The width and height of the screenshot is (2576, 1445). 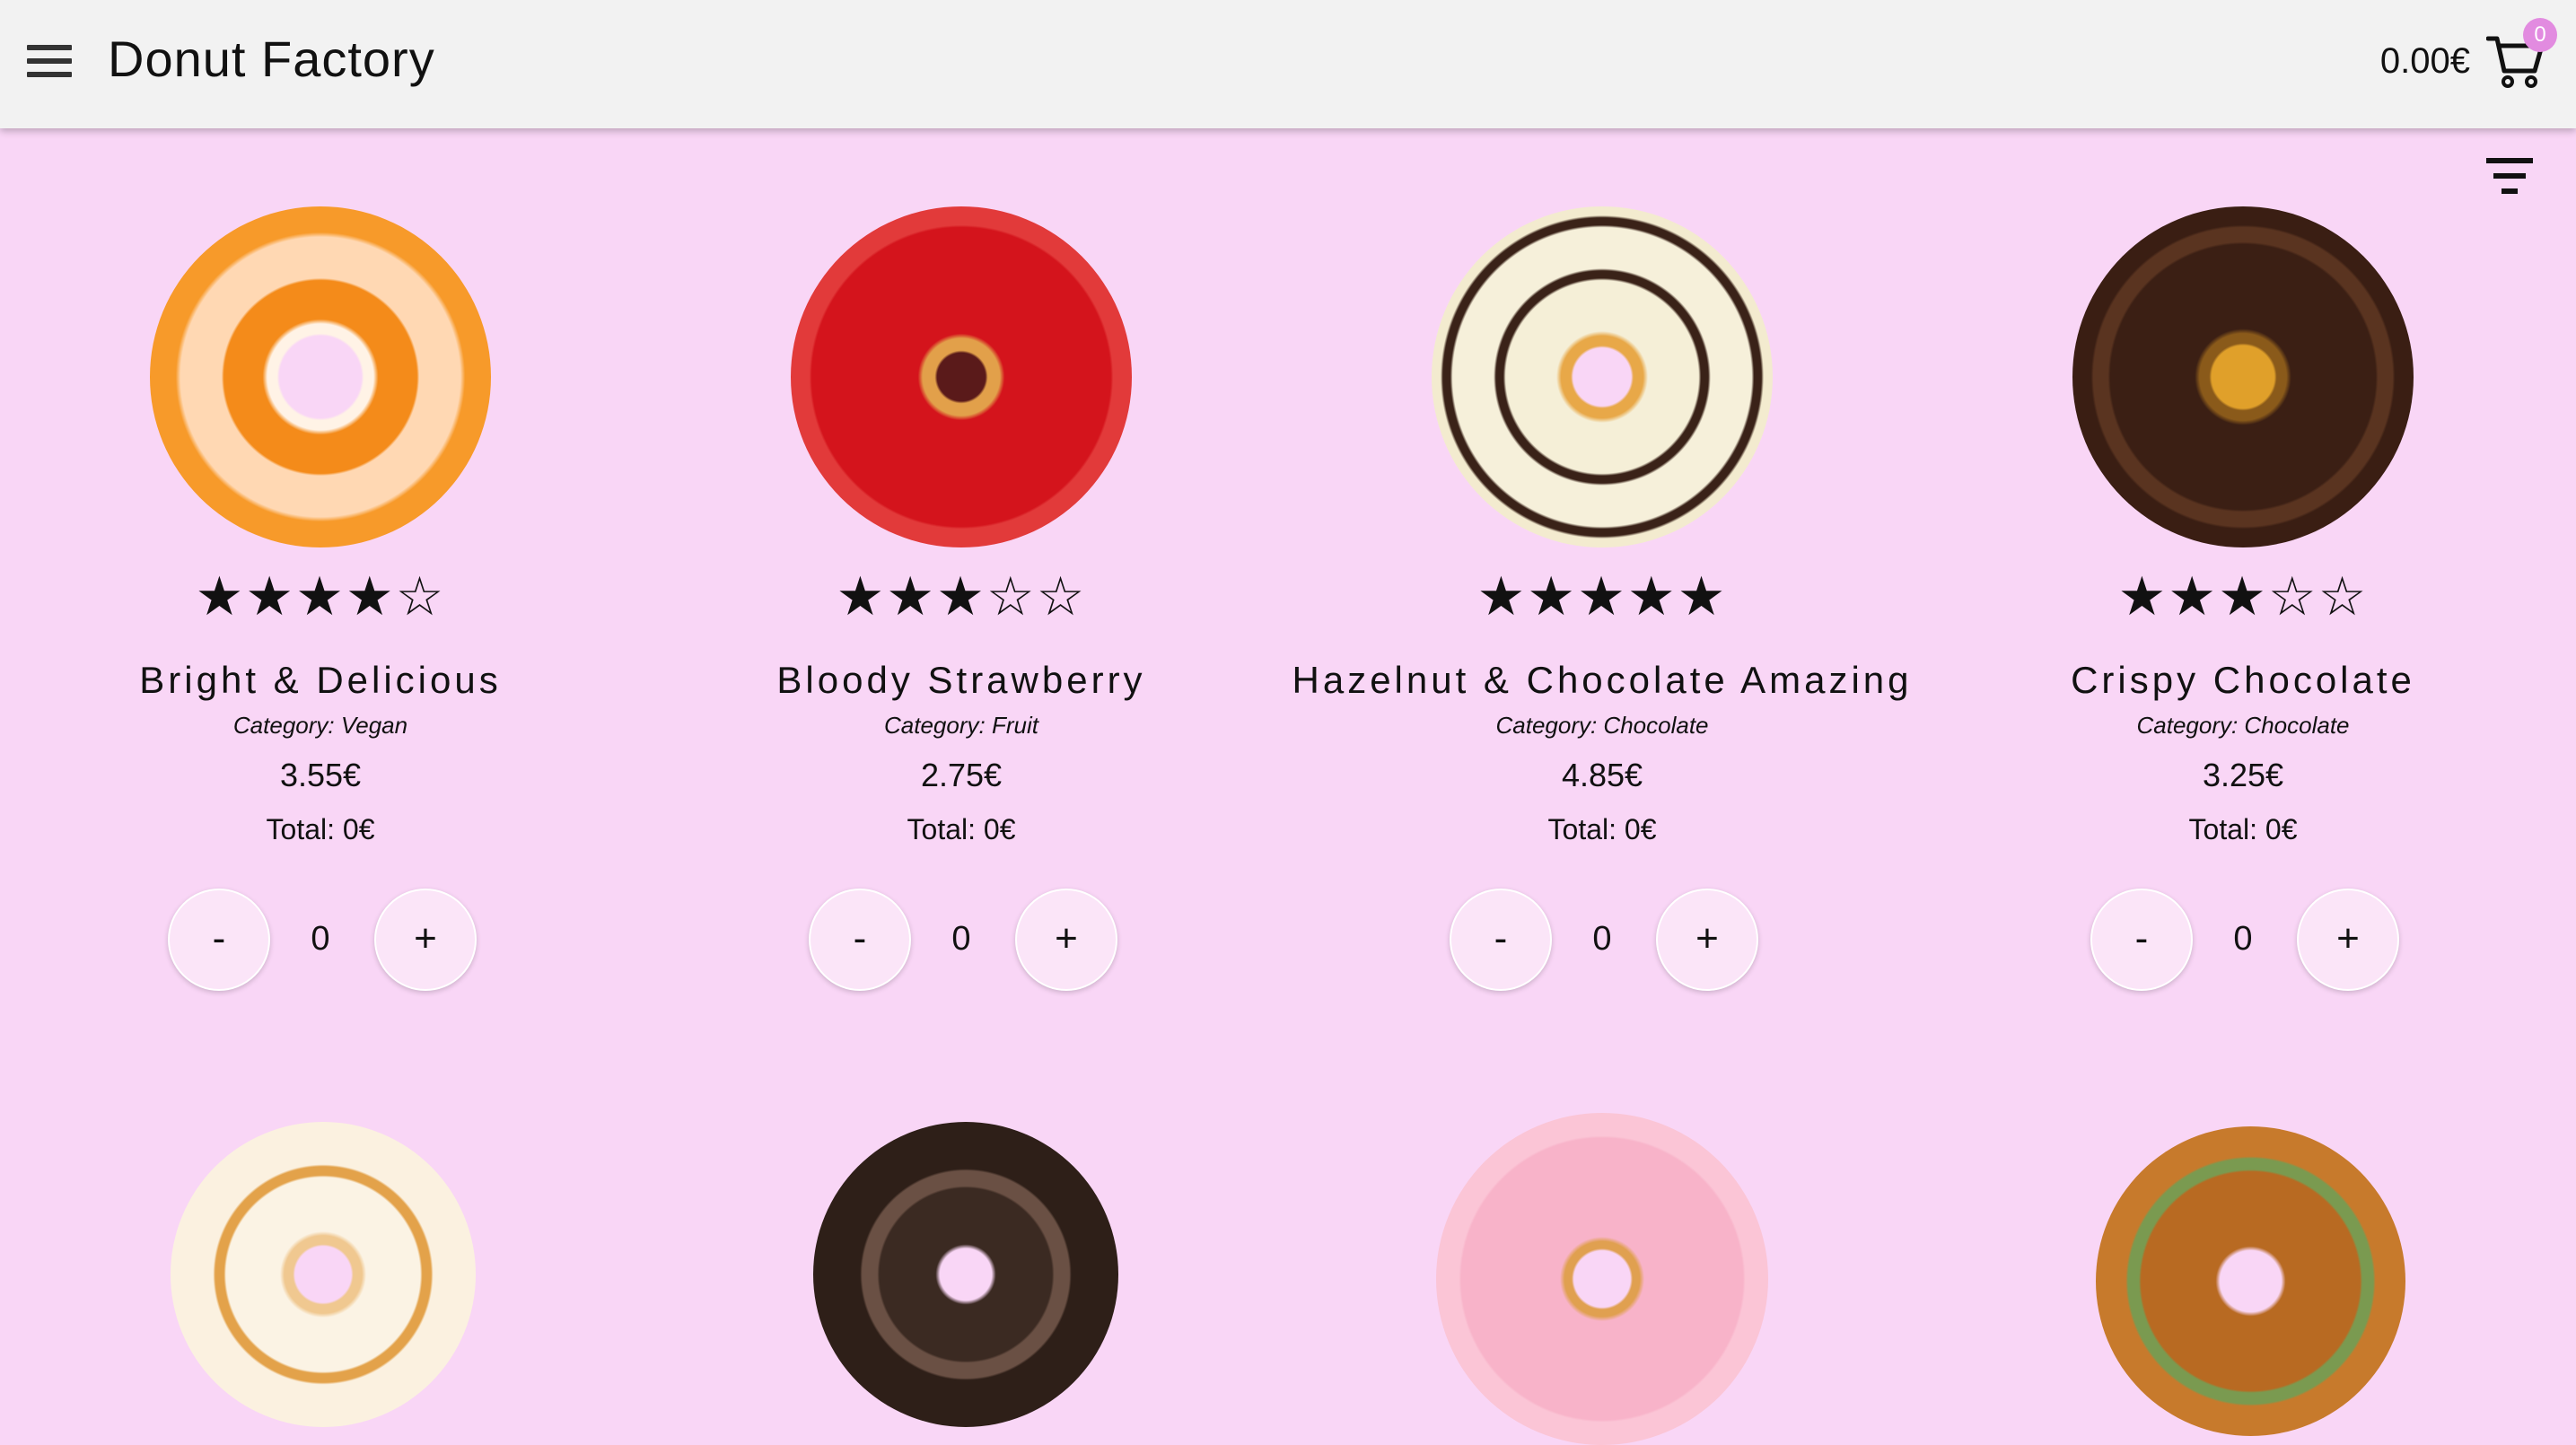 What do you see at coordinates (320, 775) in the screenshot?
I see `product-price: 3.55€` at bounding box center [320, 775].